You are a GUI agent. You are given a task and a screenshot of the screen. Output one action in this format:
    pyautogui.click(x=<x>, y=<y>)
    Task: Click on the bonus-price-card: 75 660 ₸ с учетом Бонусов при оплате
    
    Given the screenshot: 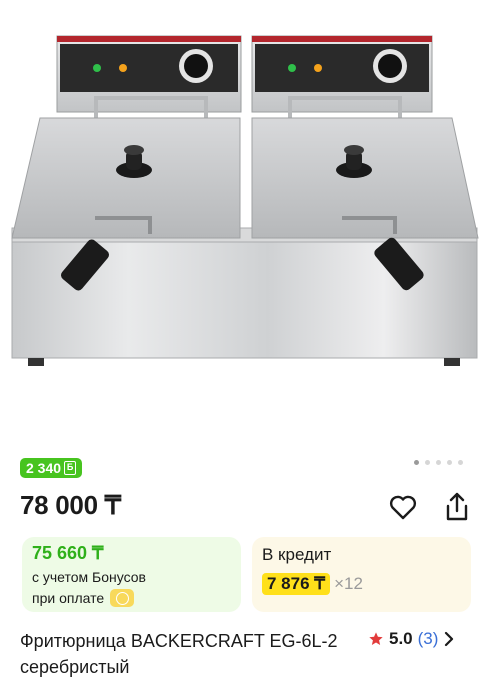 What is the action you would take?
    pyautogui.click(x=131, y=574)
    